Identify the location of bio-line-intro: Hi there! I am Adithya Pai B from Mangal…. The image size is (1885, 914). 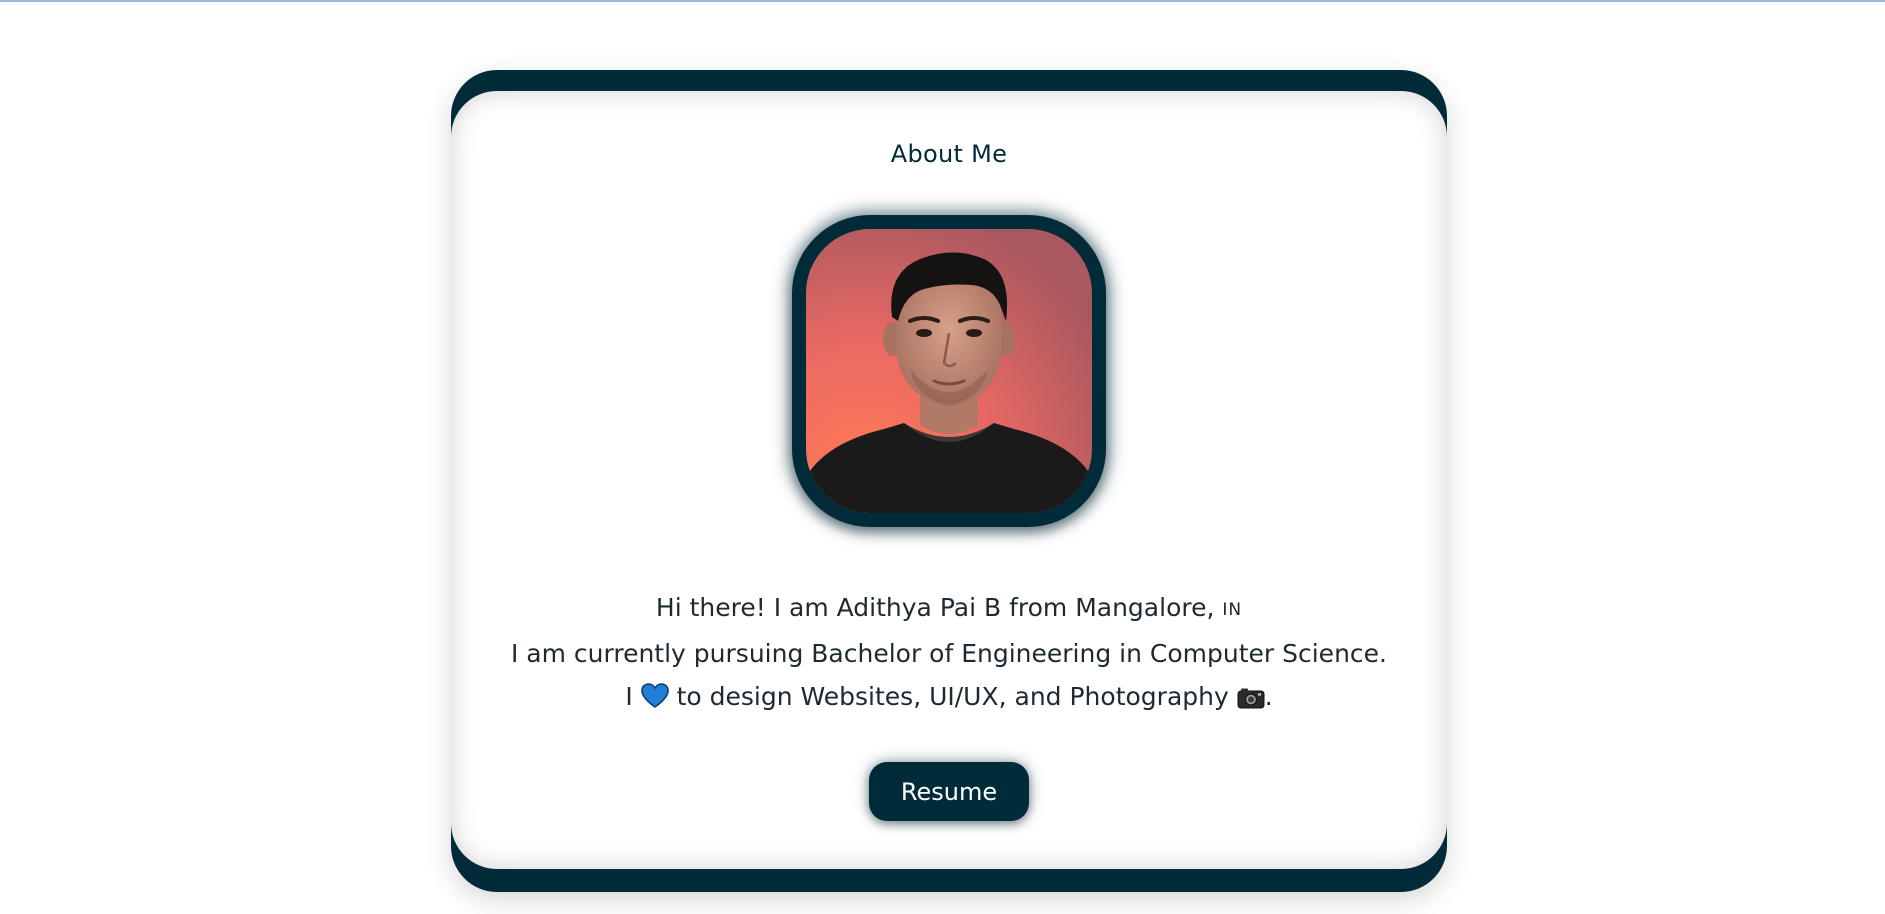
(949, 609).